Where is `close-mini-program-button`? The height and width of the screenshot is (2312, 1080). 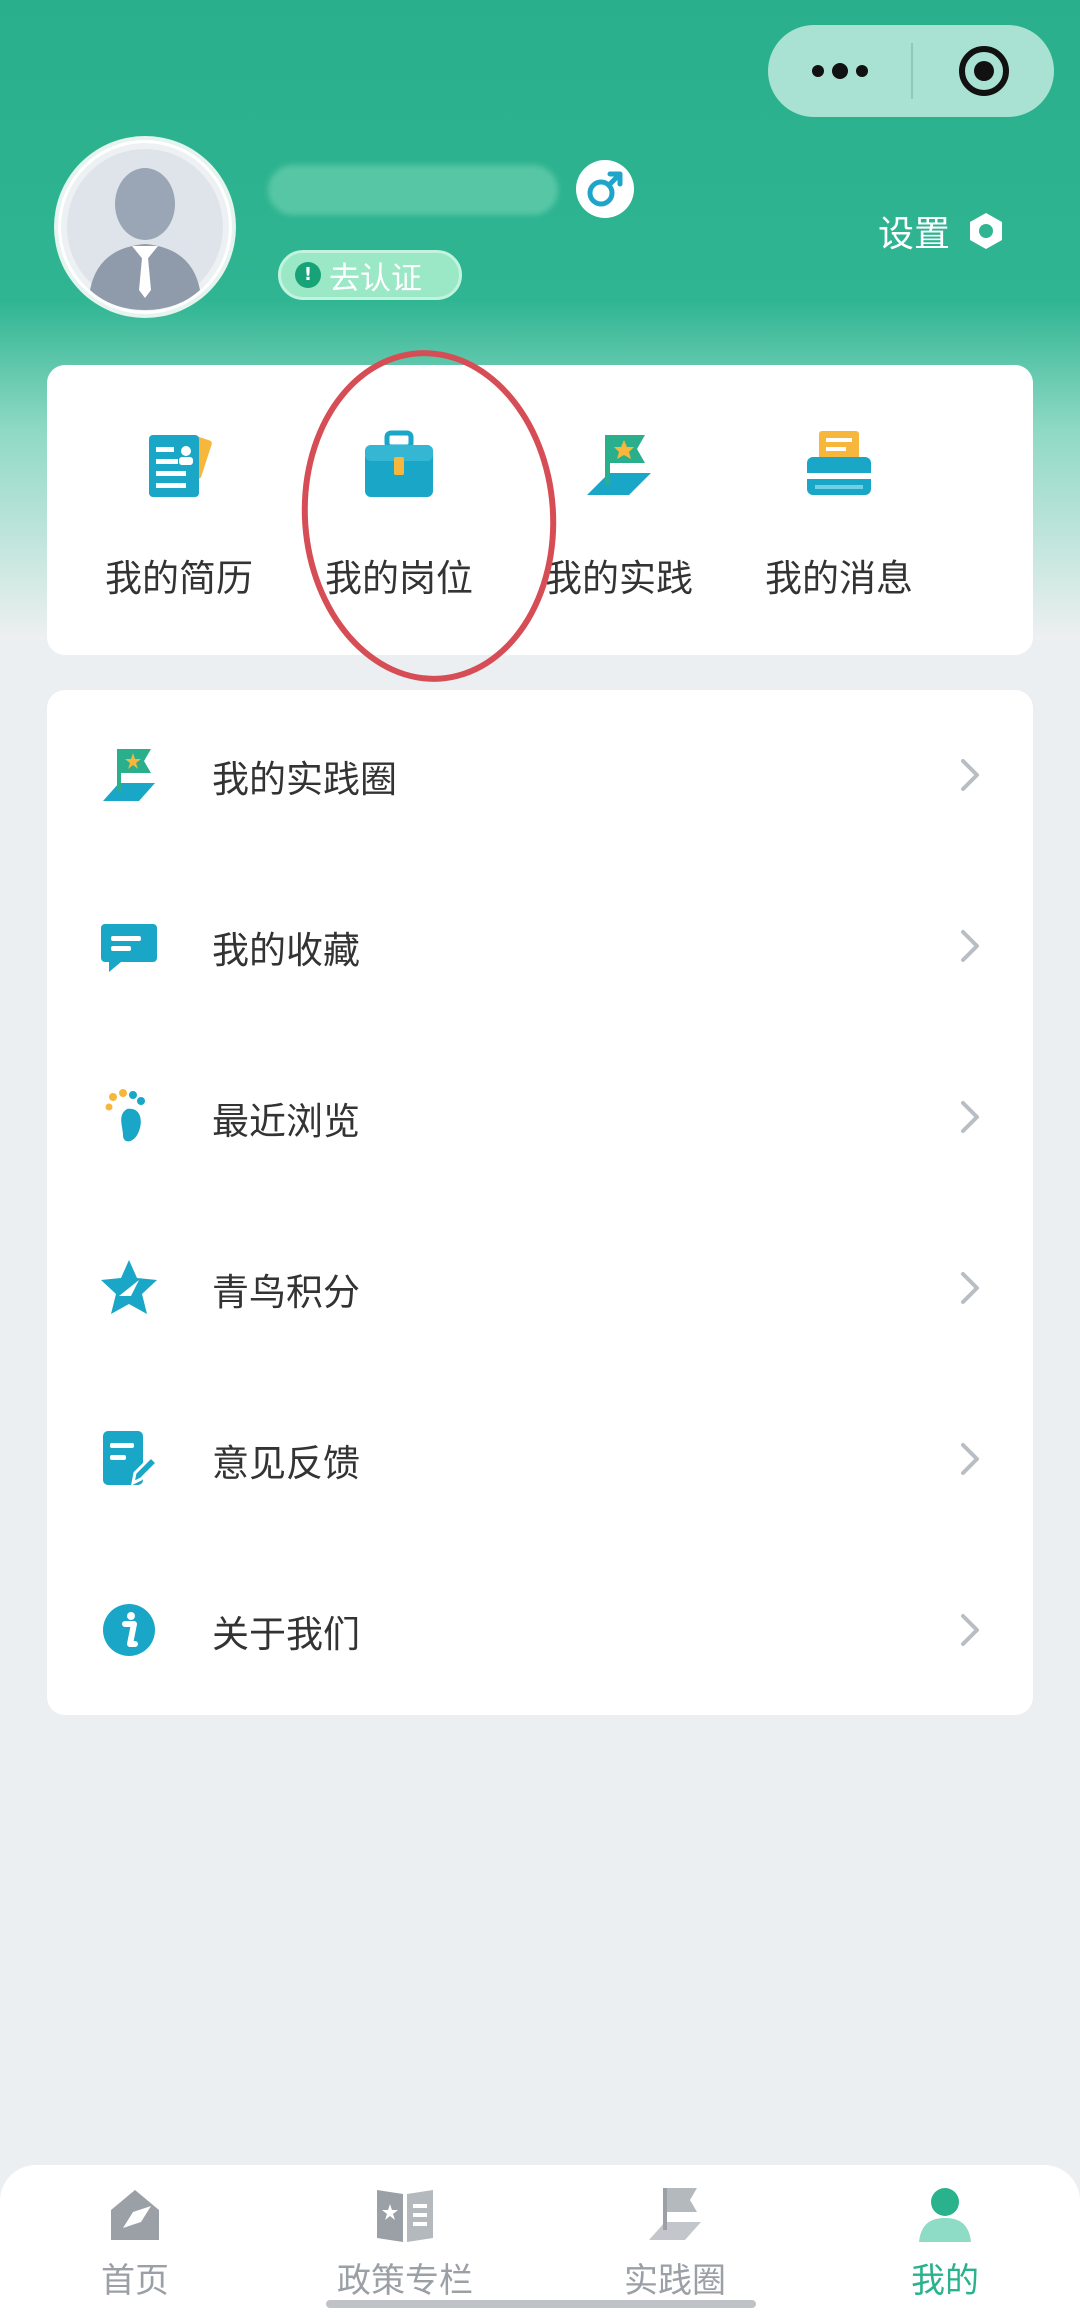 close-mini-program-button is located at coordinates (983, 71).